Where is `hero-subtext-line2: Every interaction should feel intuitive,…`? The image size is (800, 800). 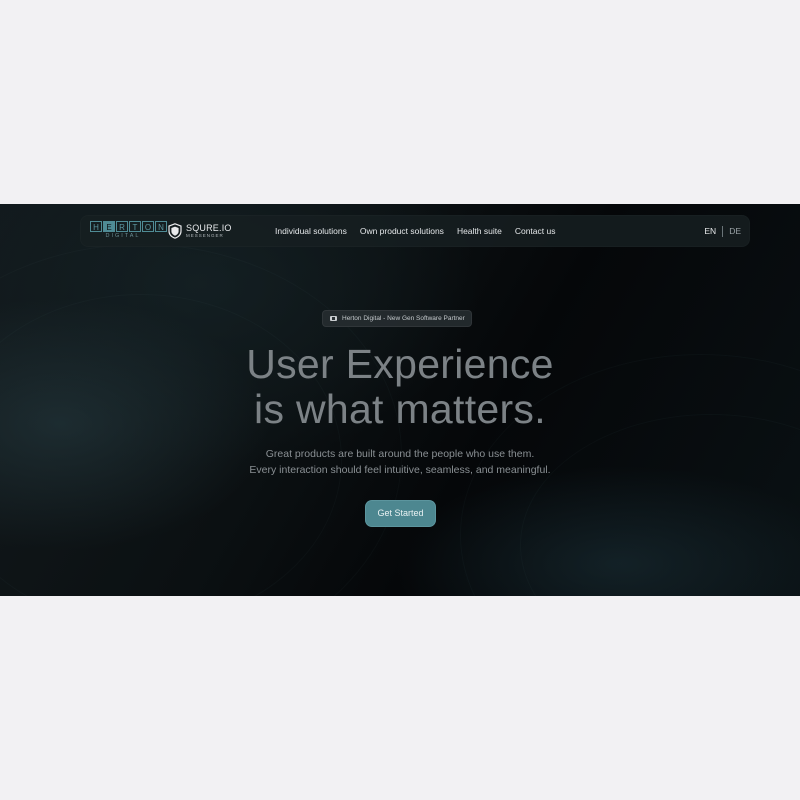 hero-subtext-line2: Every interaction should feel intuitive,… is located at coordinates (400, 469).